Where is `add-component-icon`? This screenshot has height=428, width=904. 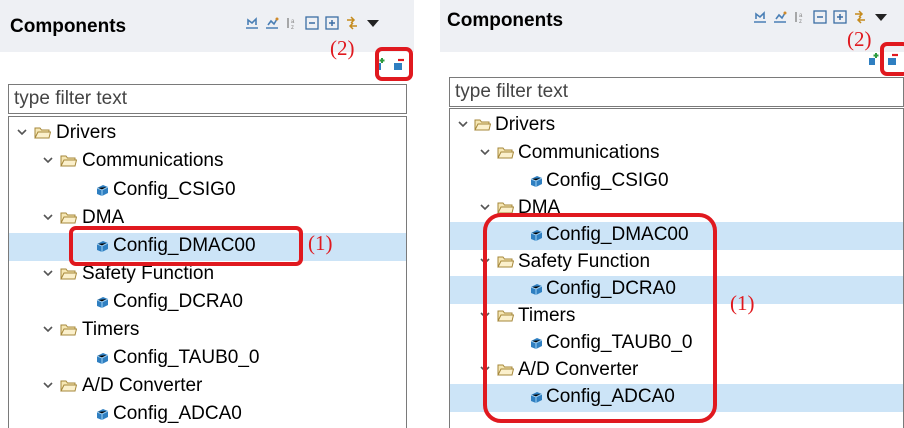
add-component-icon is located at coordinates (872, 59).